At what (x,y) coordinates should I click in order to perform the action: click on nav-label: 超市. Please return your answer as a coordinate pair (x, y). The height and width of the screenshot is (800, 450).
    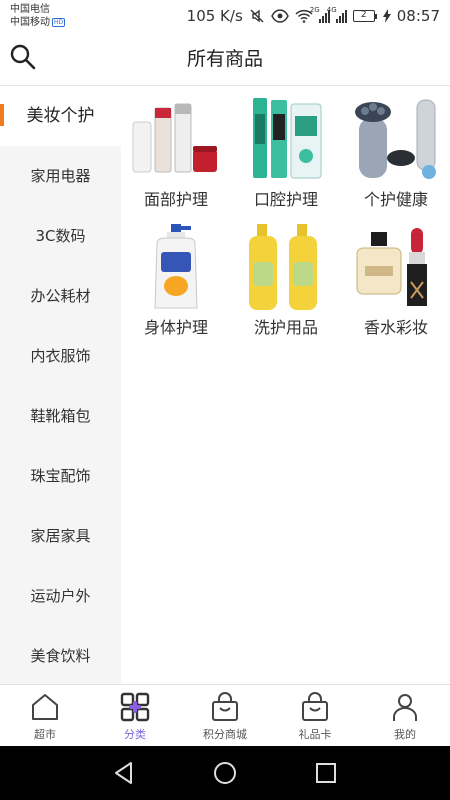
    Looking at the image, I should click on (45, 734).